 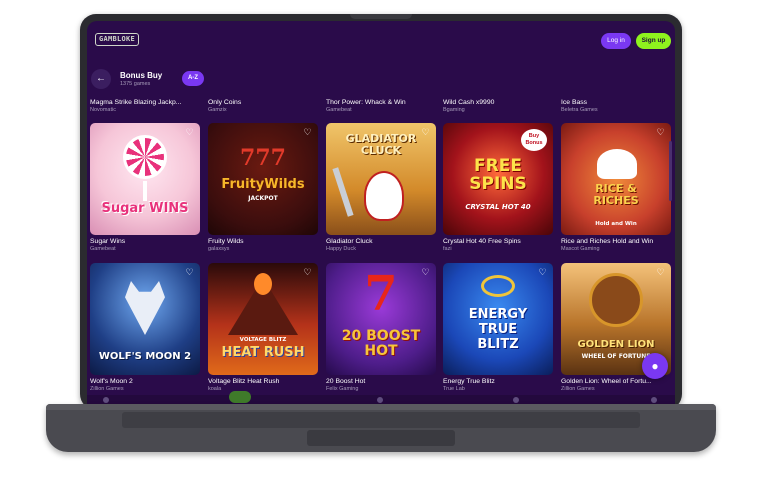 What do you see at coordinates (469, 102) in the screenshot?
I see `game-name: Wild Cash x9990` at bounding box center [469, 102].